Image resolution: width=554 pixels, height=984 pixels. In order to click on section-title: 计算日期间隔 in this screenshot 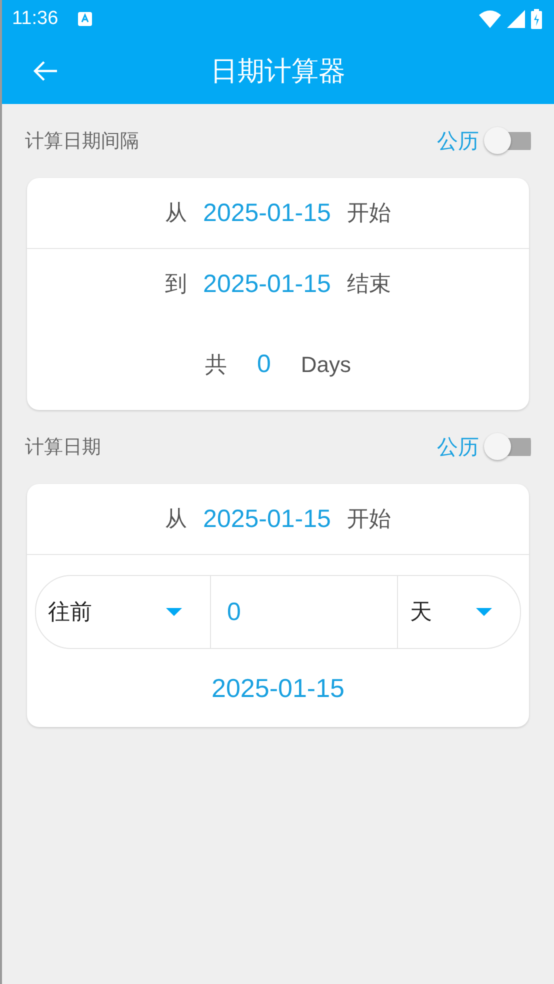, I will do `click(82, 141)`.